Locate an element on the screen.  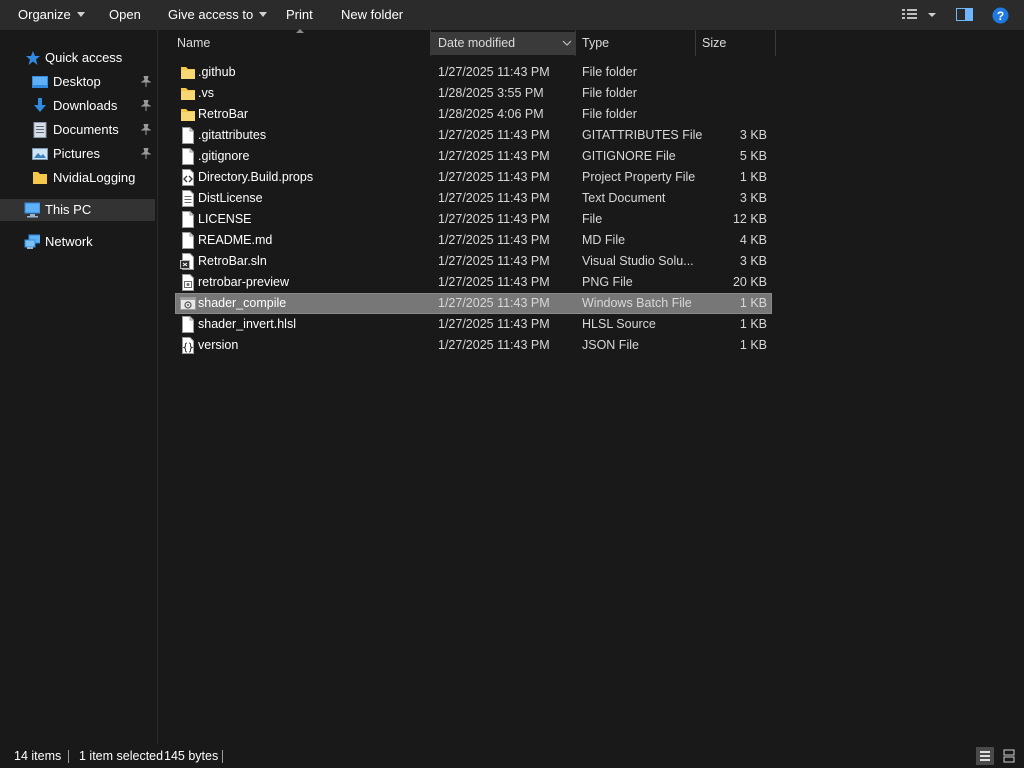
file-name: LICENSE is located at coordinates (225, 219).